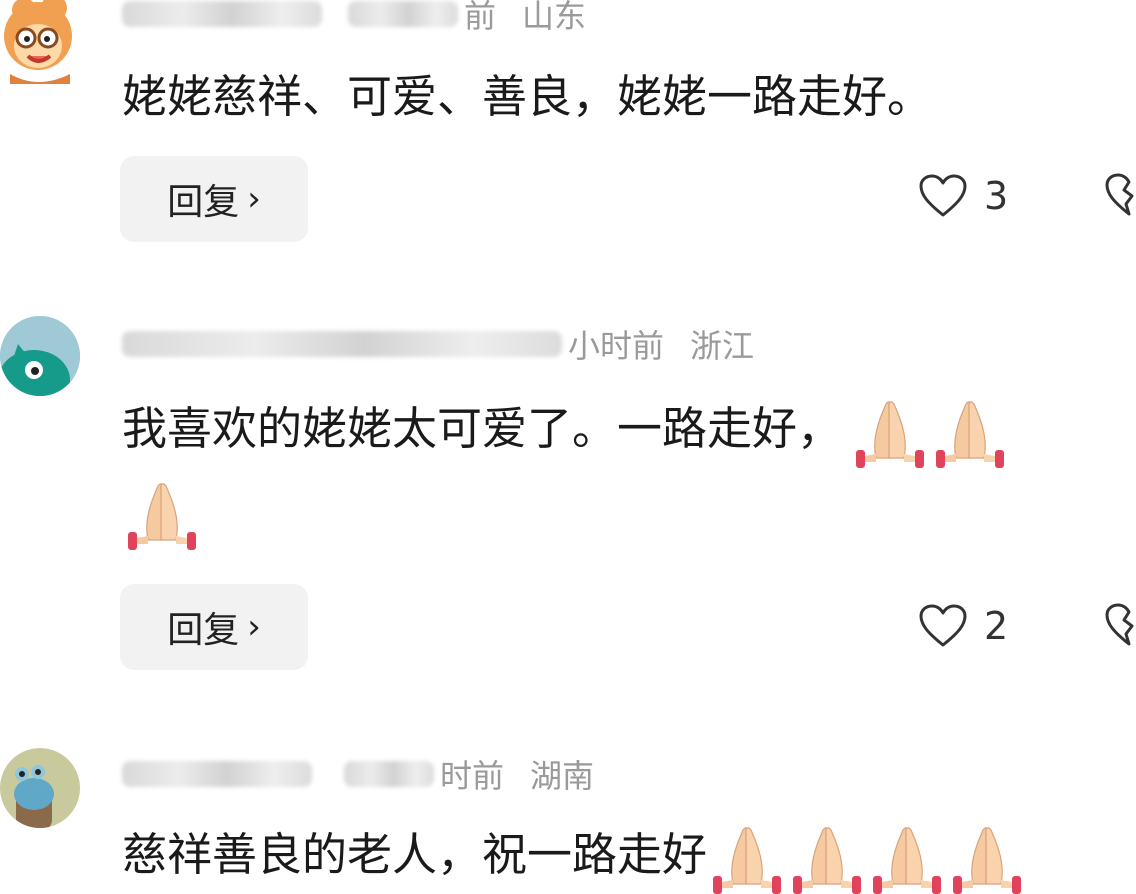  I want to click on like-count: 2, so click(996, 626).